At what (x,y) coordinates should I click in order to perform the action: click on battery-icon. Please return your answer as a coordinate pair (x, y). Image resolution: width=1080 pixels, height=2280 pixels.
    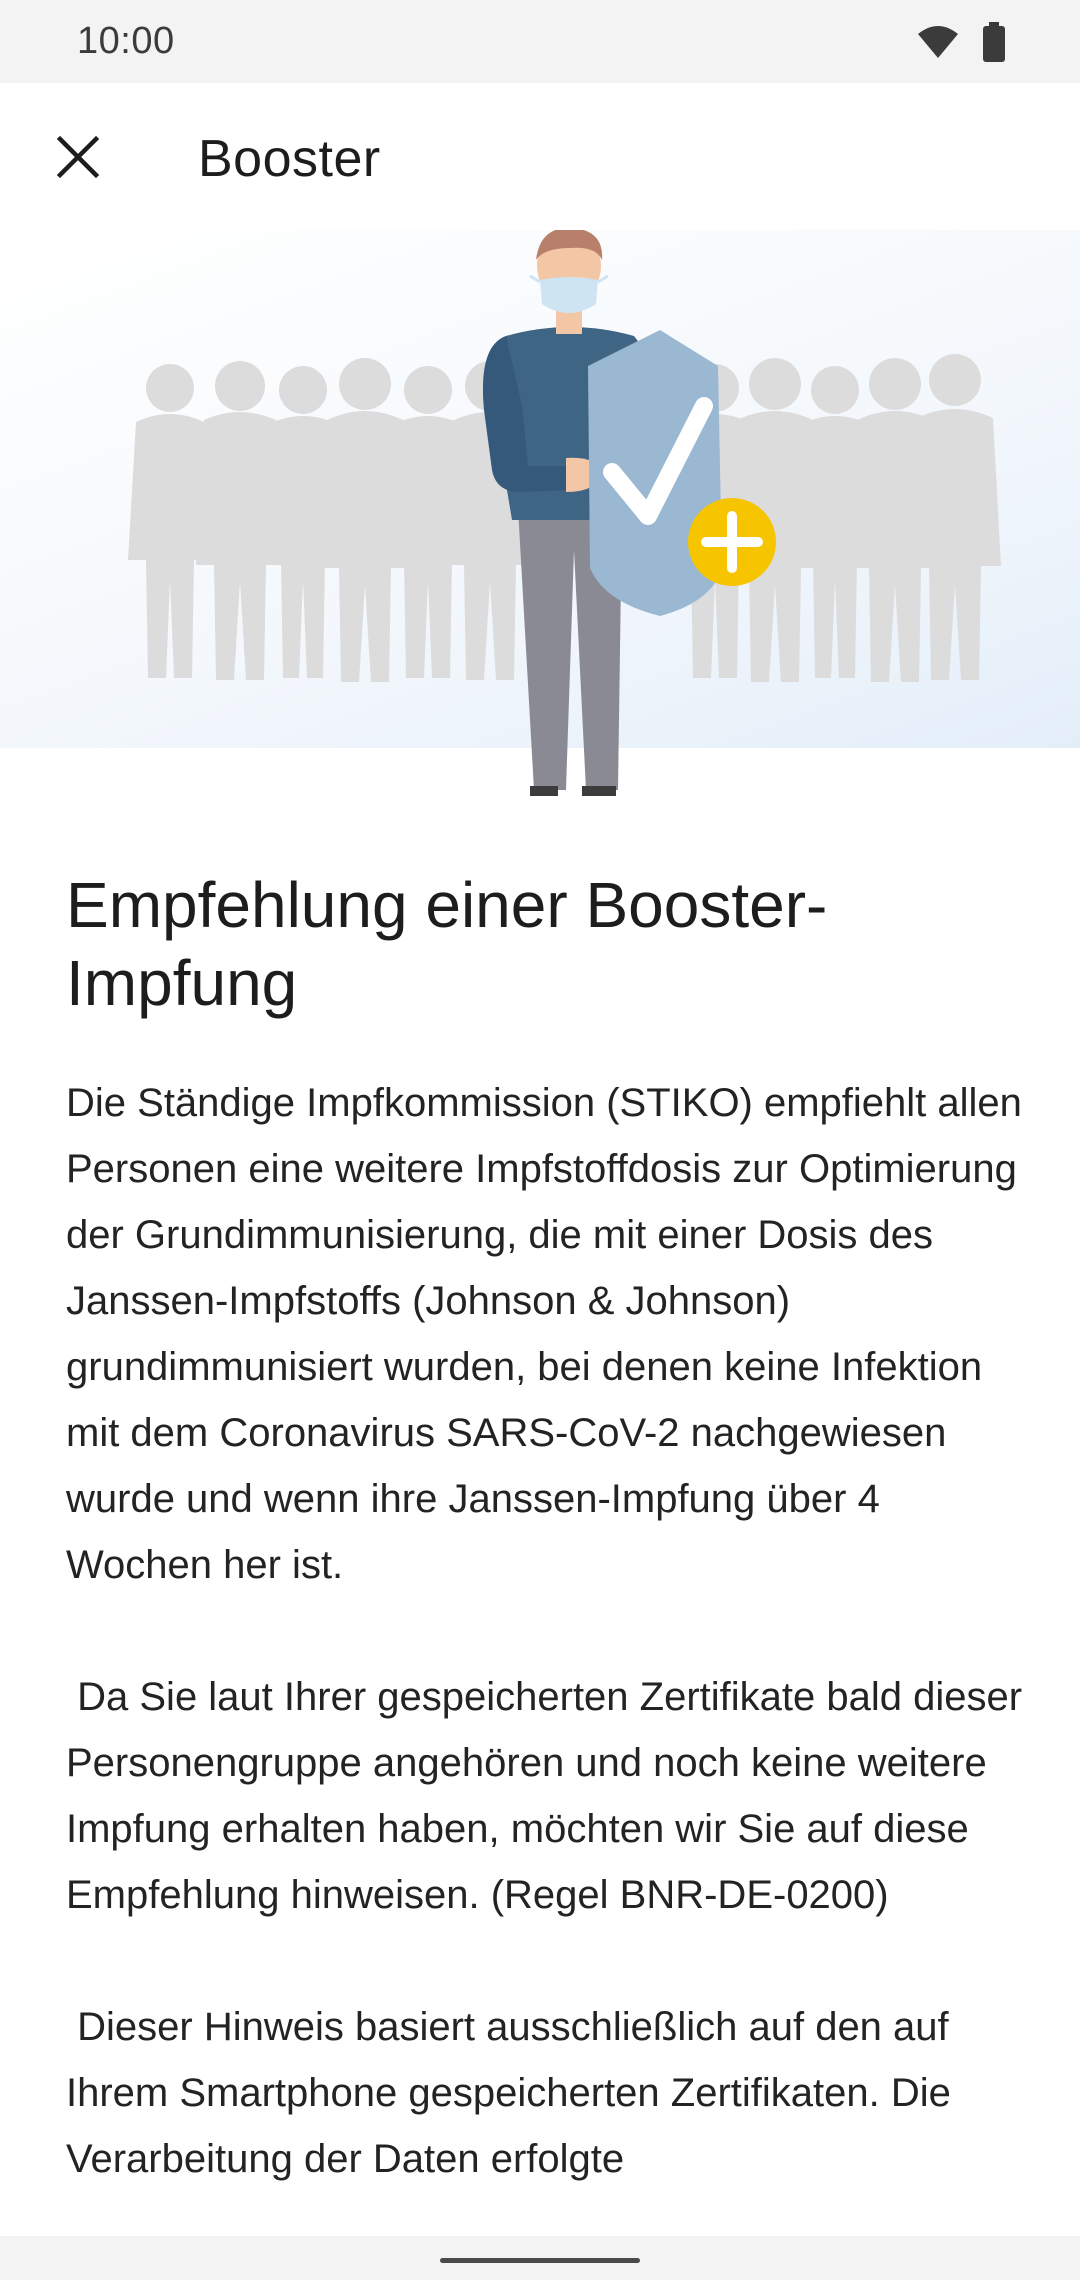
    Looking at the image, I should click on (994, 44).